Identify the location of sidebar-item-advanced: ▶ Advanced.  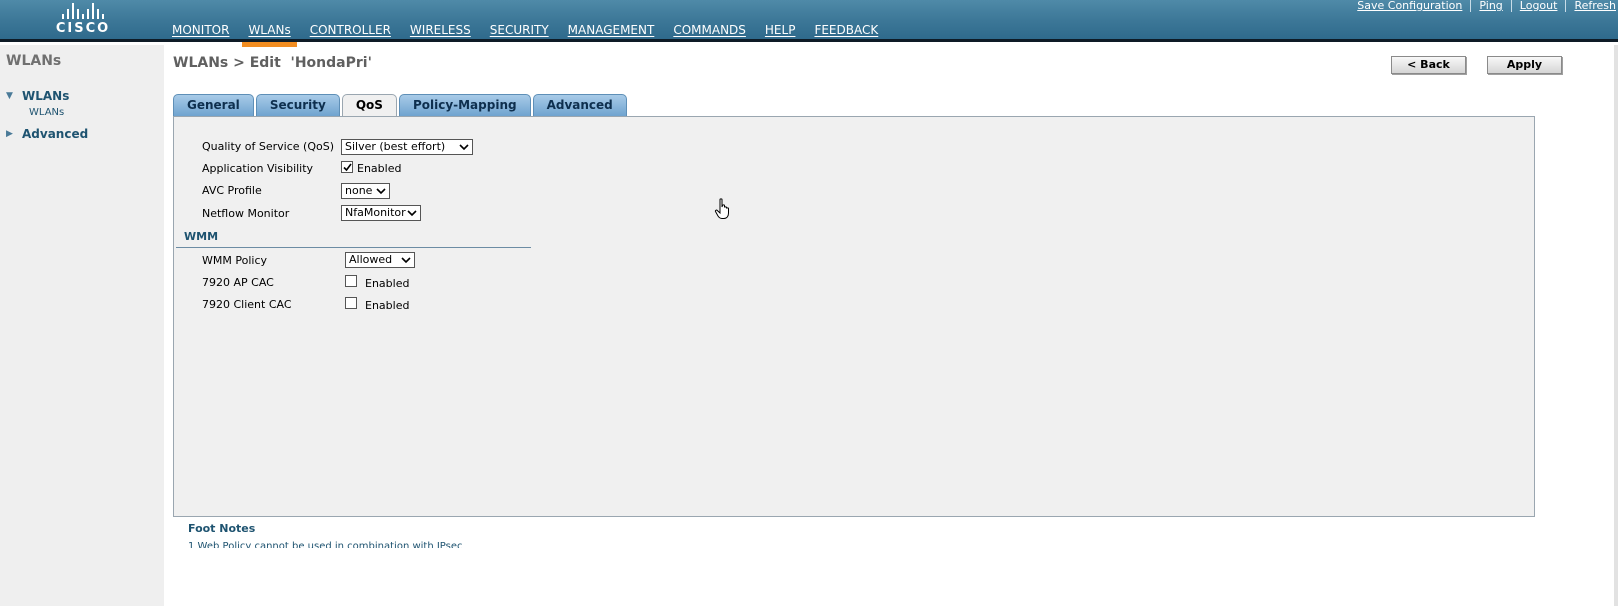
(47, 134).